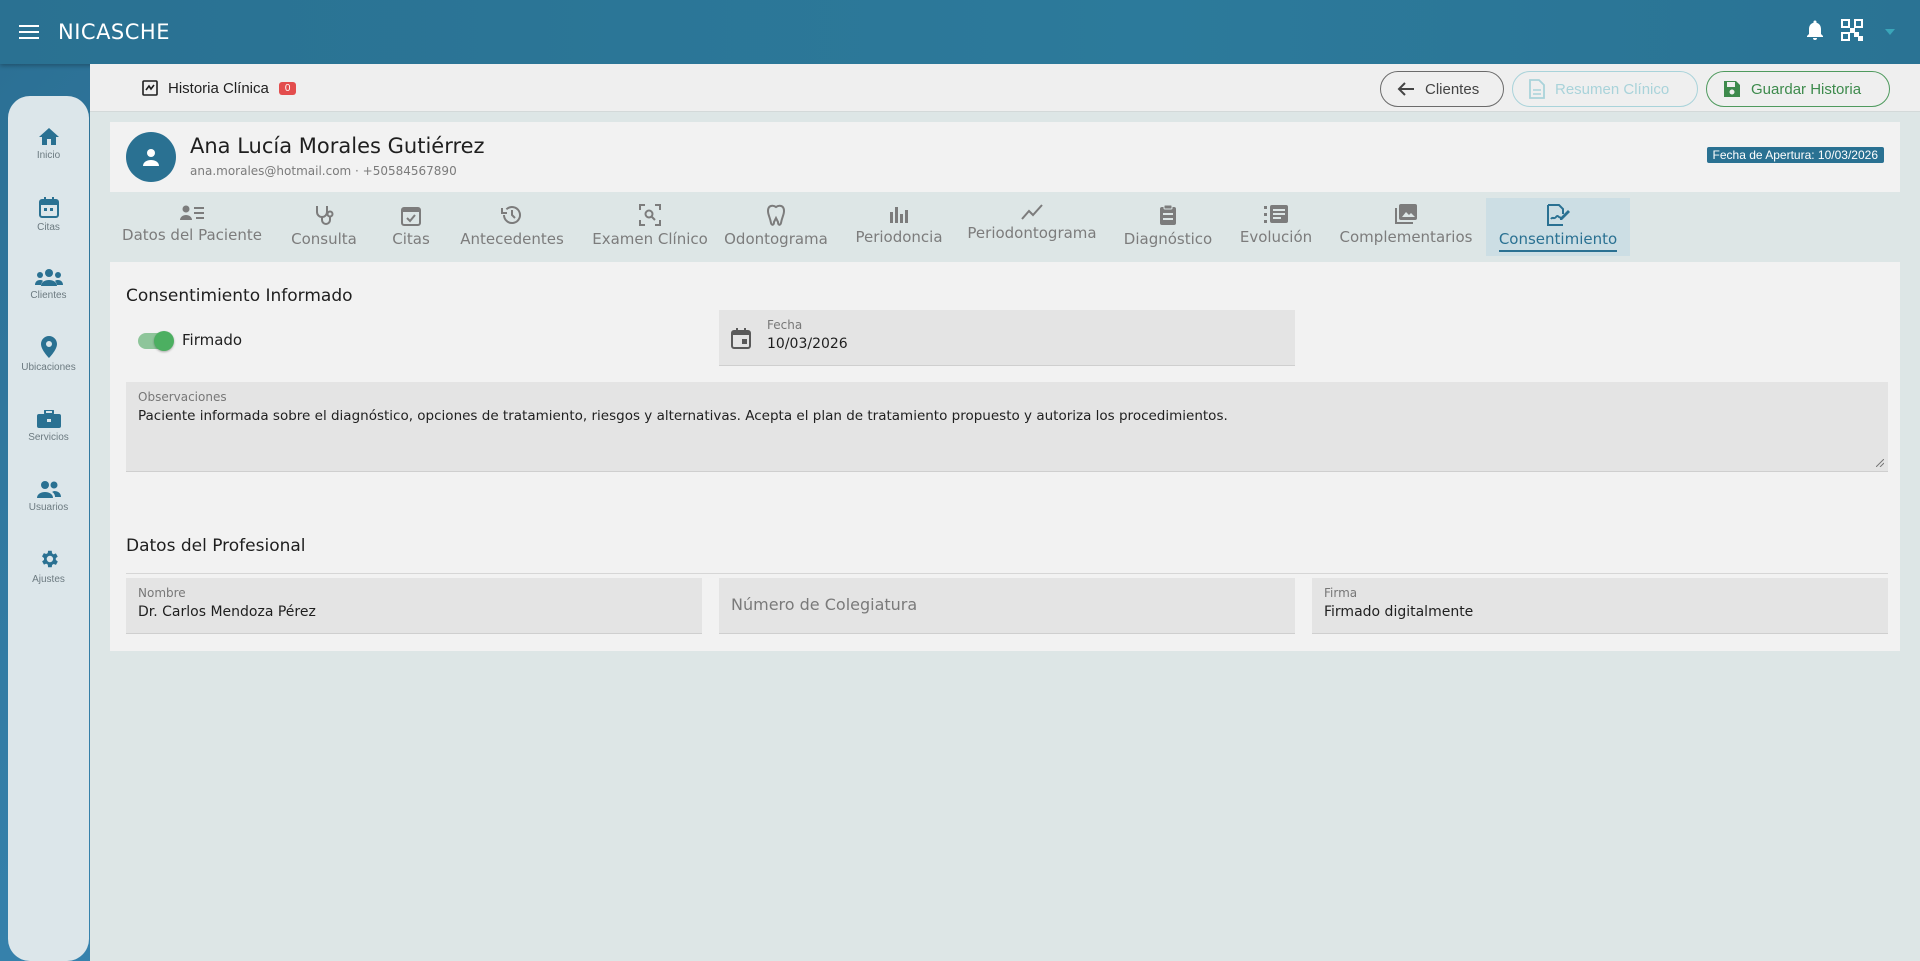 The image size is (1920, 961). Describe the element at coordinates (1612, 89) in the screenshot. I see `summary-label: Resumen Clínico` at that location.